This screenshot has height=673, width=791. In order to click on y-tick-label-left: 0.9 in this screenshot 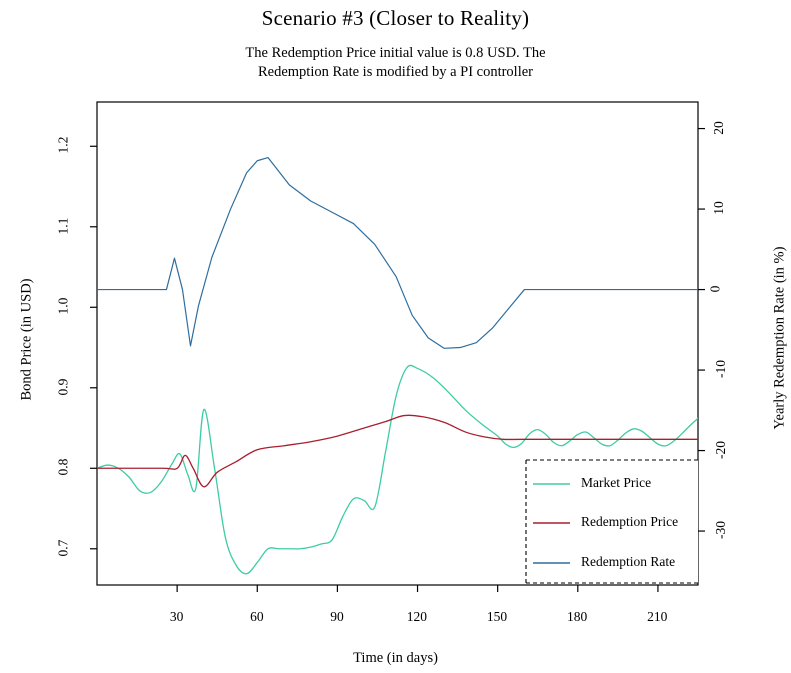, I will do `click(63, 387)`.